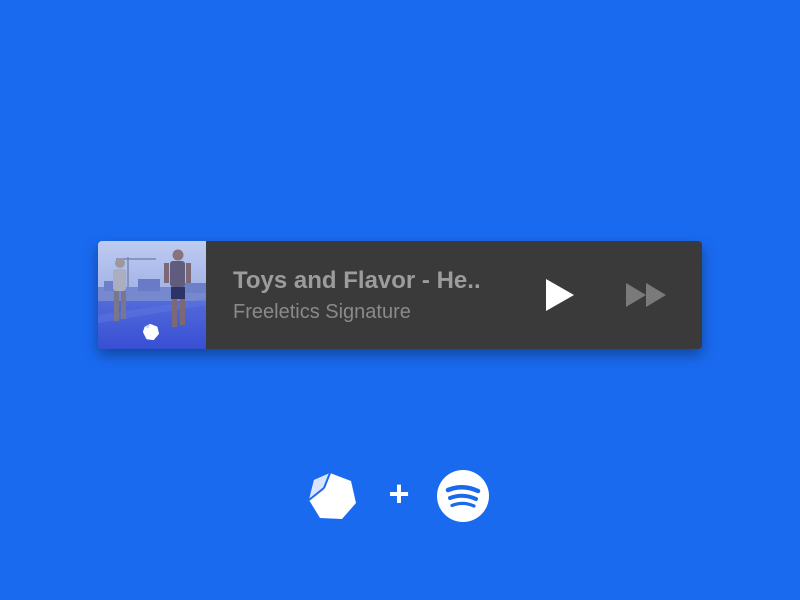  Describe the element at coordinates (322, 312) in the screenshot. I see `track-artist: Freeletics Signature` at that location.